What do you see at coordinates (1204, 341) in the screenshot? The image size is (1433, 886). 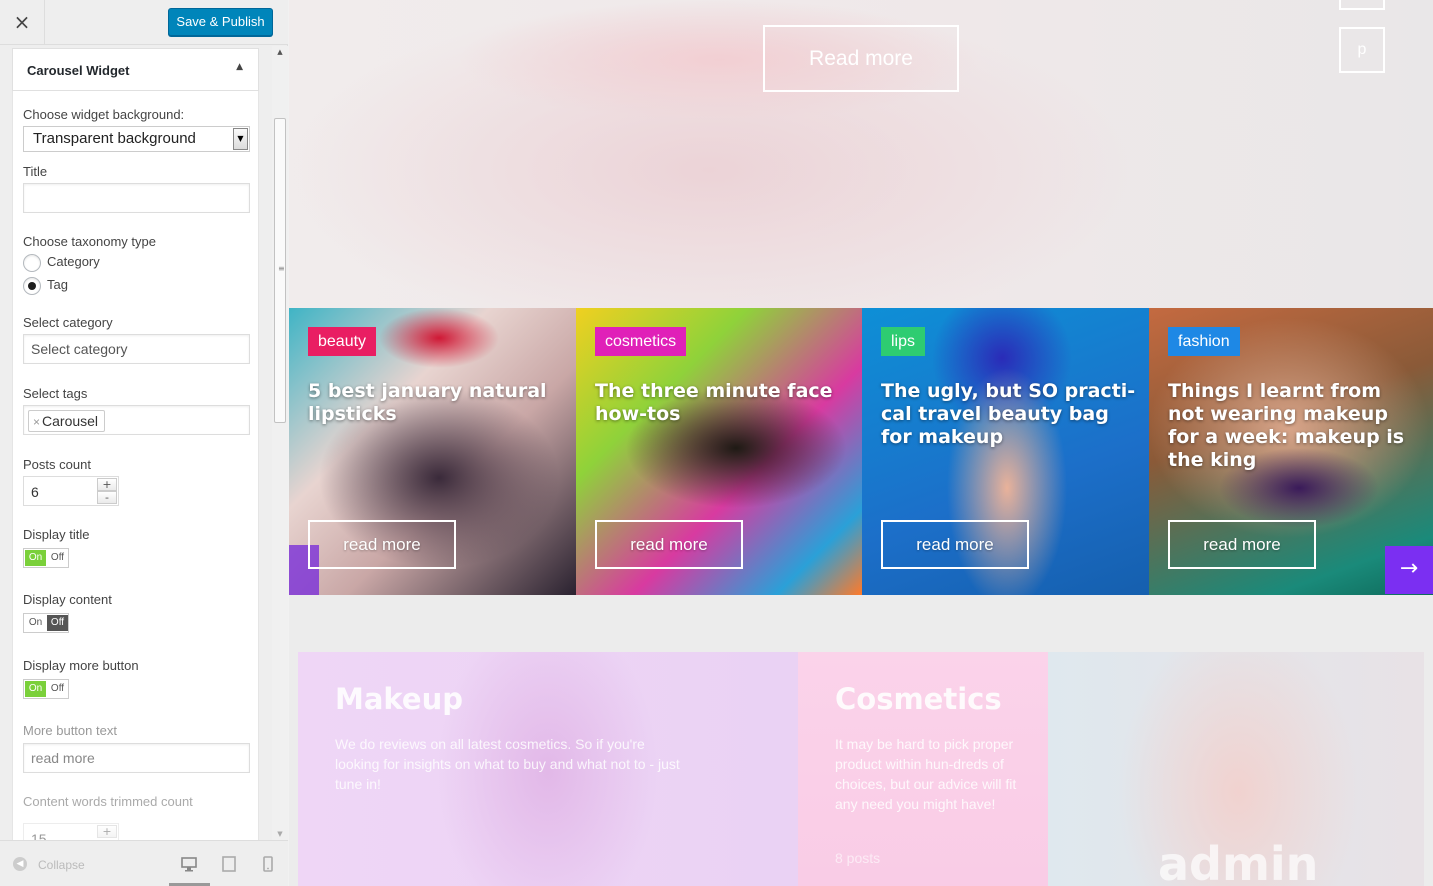 I see `card-tag: fashion` at bounding box center [1204, 341].